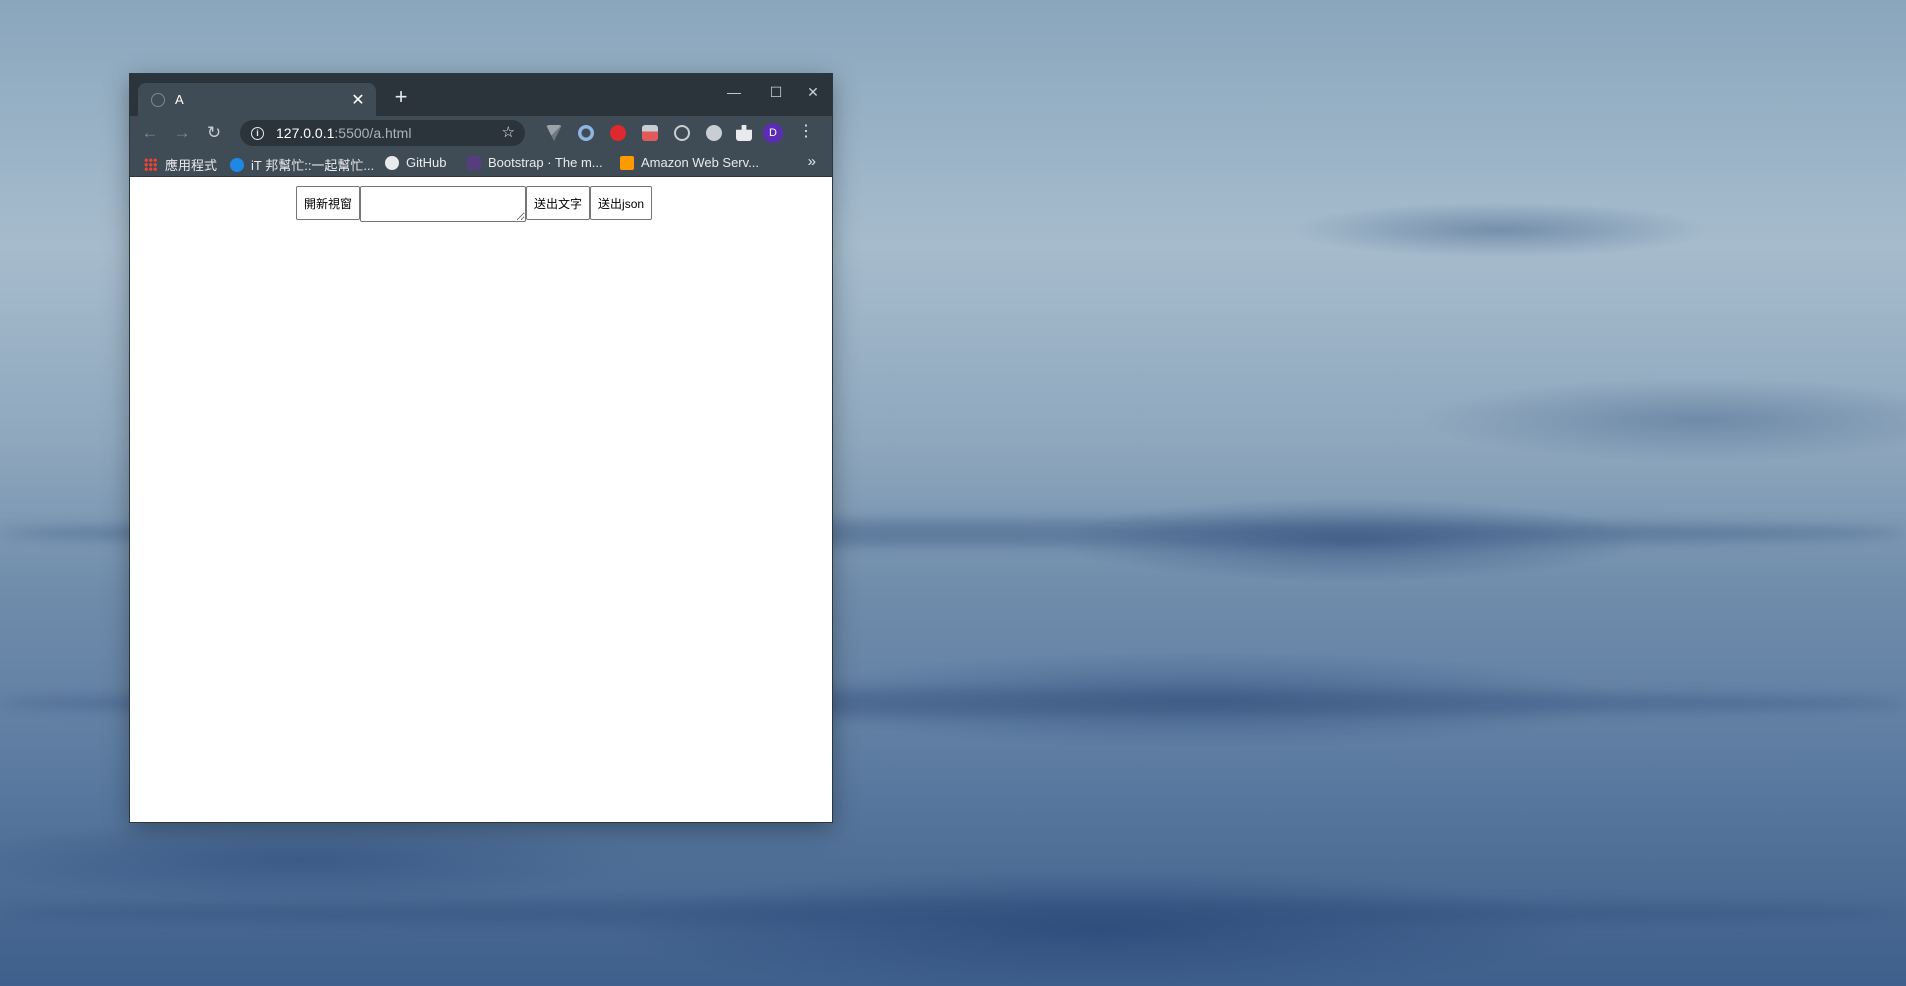 The width and height of the screenshot is (1906, 986). What do you see at coordinates (813, 92) in the screenshot?
I see `window-close-button: ✕` at bounding box center [813, 92].